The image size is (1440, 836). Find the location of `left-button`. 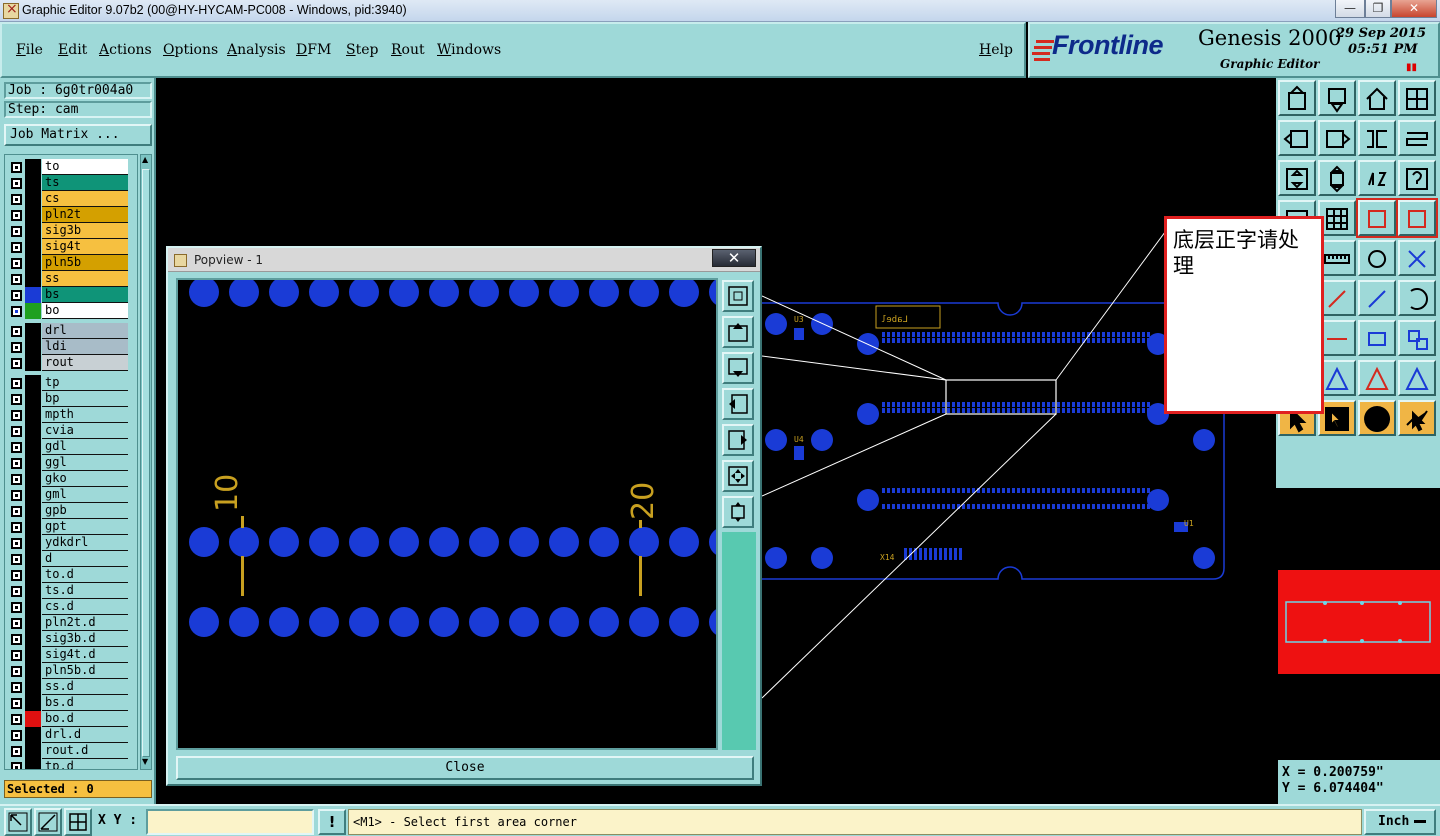

left-button is located at coordinates (1297, 138).